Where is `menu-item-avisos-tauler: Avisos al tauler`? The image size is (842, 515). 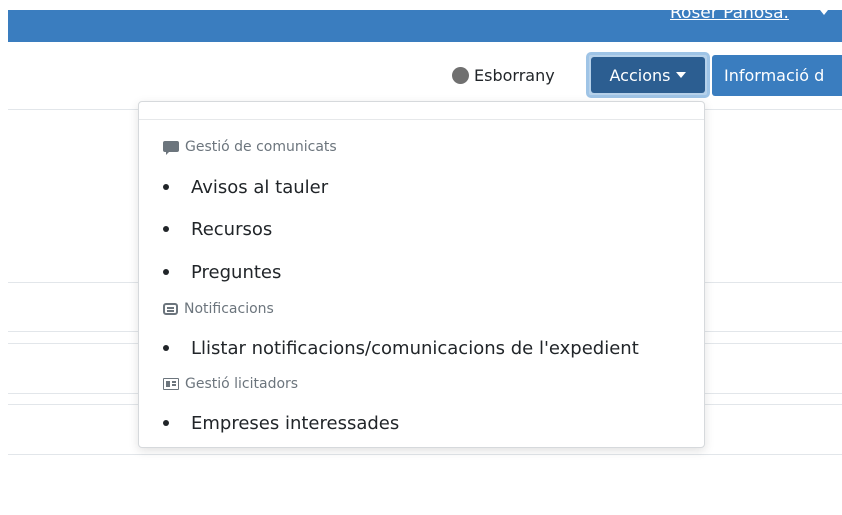
menu-item-avisos-tauler: Avisos al tauler is located at coordinates (245, 187).